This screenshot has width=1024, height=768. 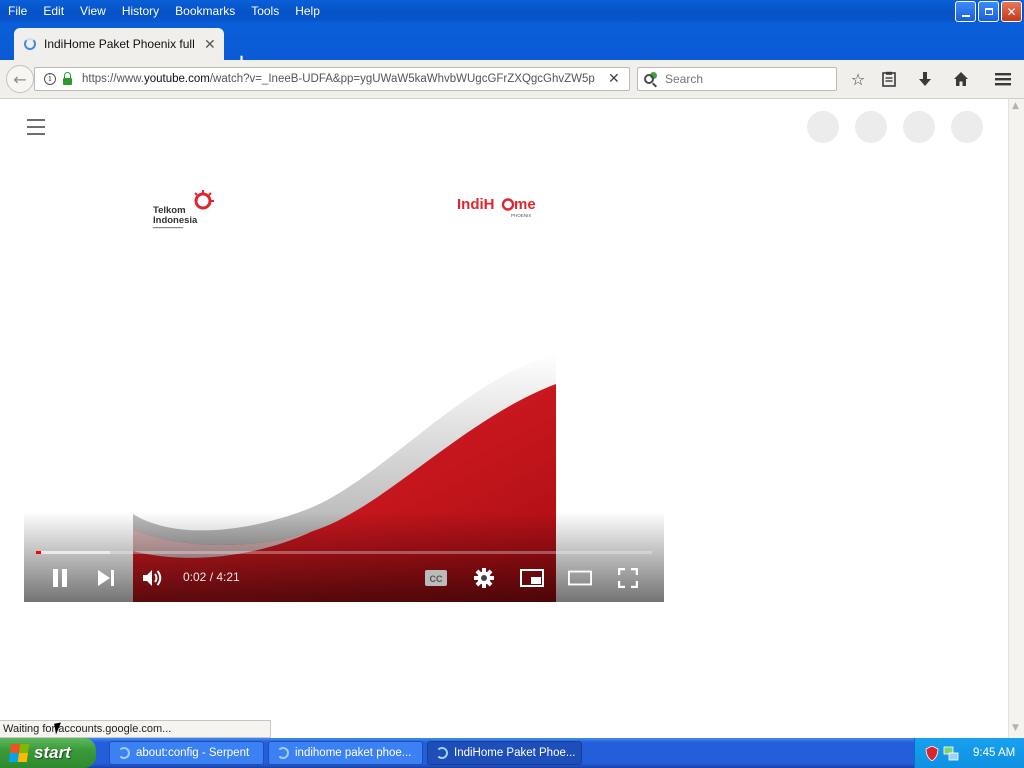 I want to click on next-button, so click(x=106, y=578).